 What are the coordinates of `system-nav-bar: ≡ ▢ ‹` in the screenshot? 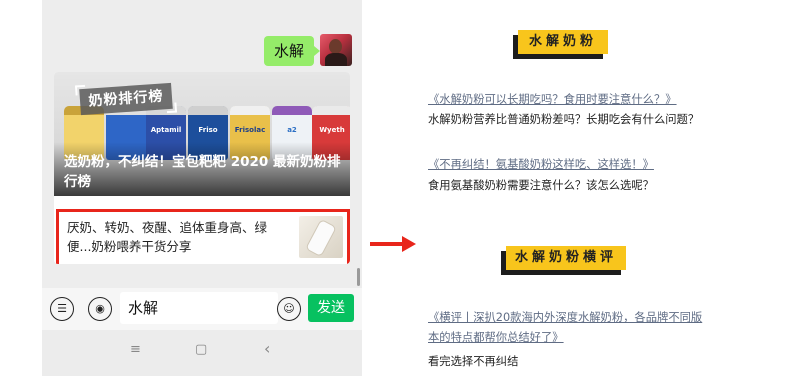 It's located at (202, 353).